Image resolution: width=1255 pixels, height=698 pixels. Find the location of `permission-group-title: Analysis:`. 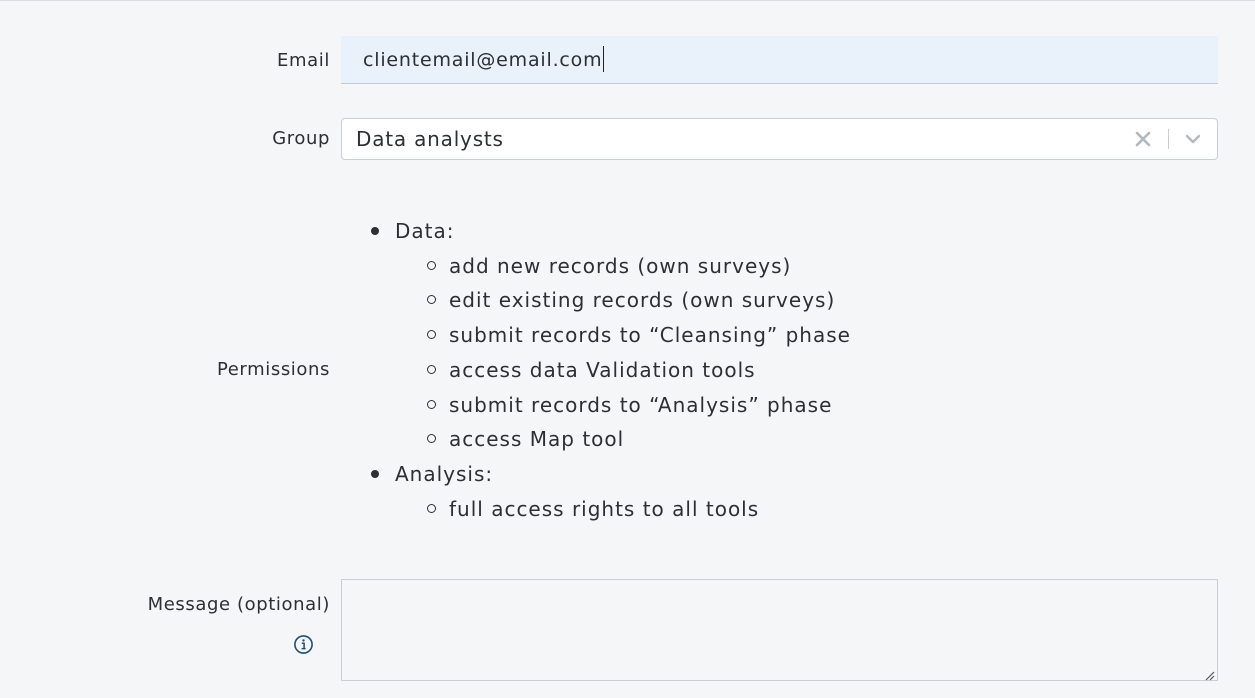

permission-group-title: Analysis: is located at coordinates (444, 473).